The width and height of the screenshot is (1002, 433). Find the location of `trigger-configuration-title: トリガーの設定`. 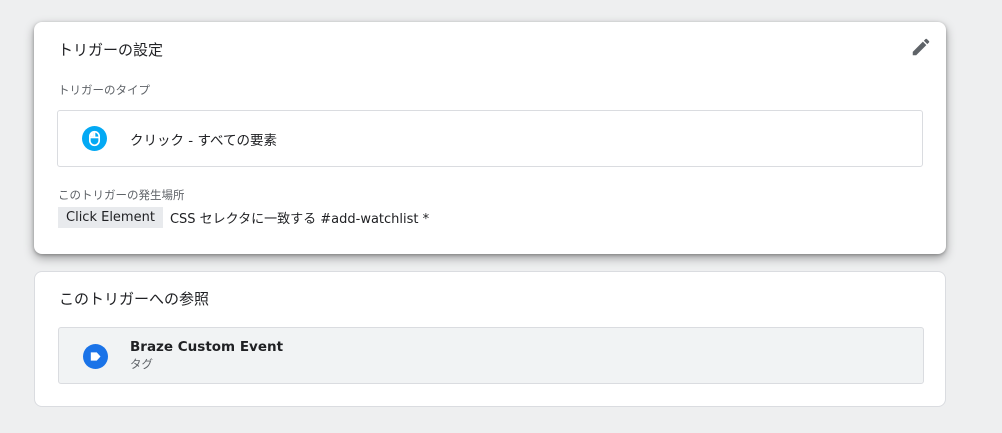

trigger-configuration-title: トリガーの設定 is located at coordinates (111, 50).